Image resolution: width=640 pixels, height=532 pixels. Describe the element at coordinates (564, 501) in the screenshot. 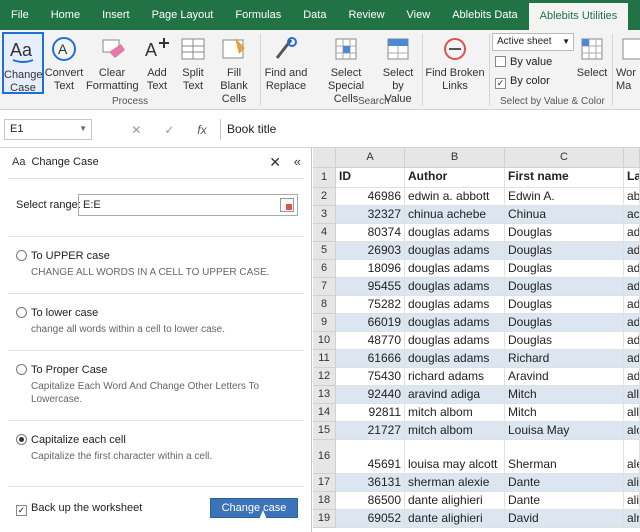

I see `table-cell: Dante` at that location.